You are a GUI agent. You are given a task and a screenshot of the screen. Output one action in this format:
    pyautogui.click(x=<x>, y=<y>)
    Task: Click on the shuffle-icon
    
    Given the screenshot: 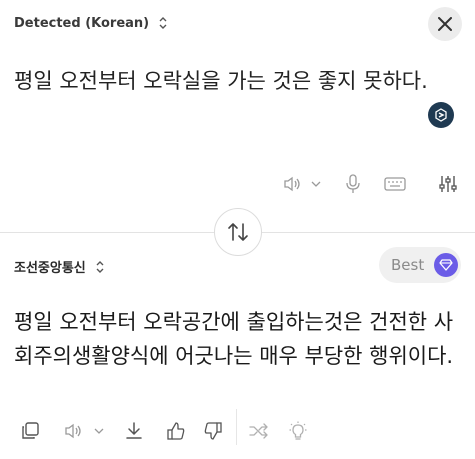 What is the action you would take?
    pyautogui.click(x=259, y=431)
    